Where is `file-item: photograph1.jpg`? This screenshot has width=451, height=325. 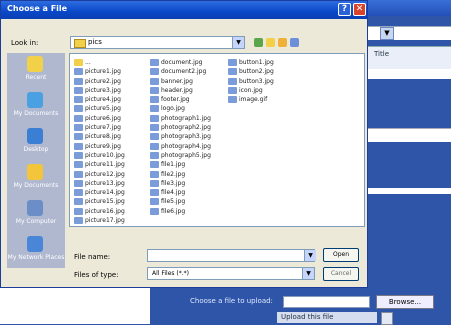 file-item: photograph1.jpg is located at coordinates (186, 118).